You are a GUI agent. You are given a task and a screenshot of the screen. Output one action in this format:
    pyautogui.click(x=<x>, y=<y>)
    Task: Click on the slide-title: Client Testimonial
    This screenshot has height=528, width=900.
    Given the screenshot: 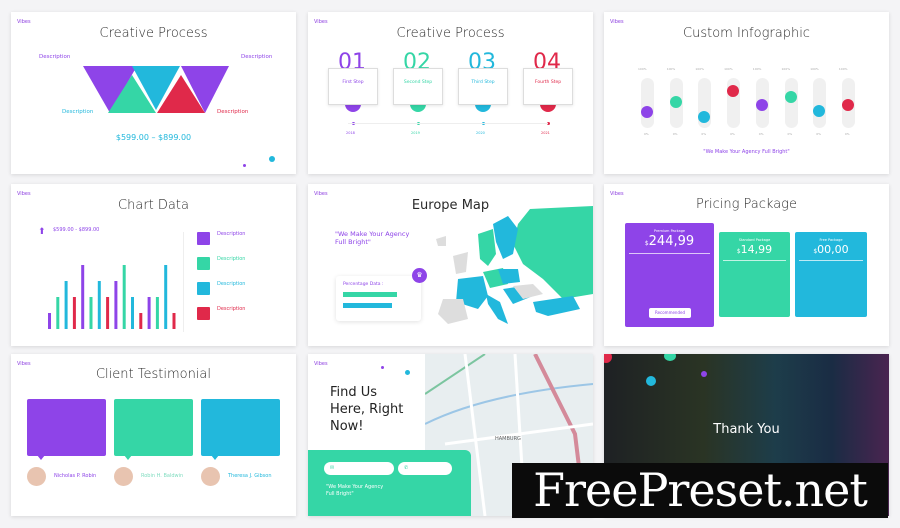 What is the action you would take?
    pyautogui.click(x=153, y=374)
    